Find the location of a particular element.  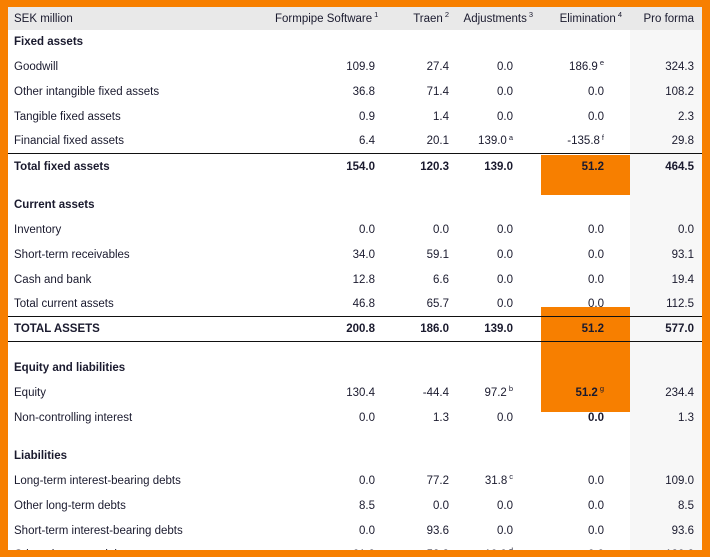

column-header-formpipe-label: Formpipe Software is located at coordinates (324, 18).